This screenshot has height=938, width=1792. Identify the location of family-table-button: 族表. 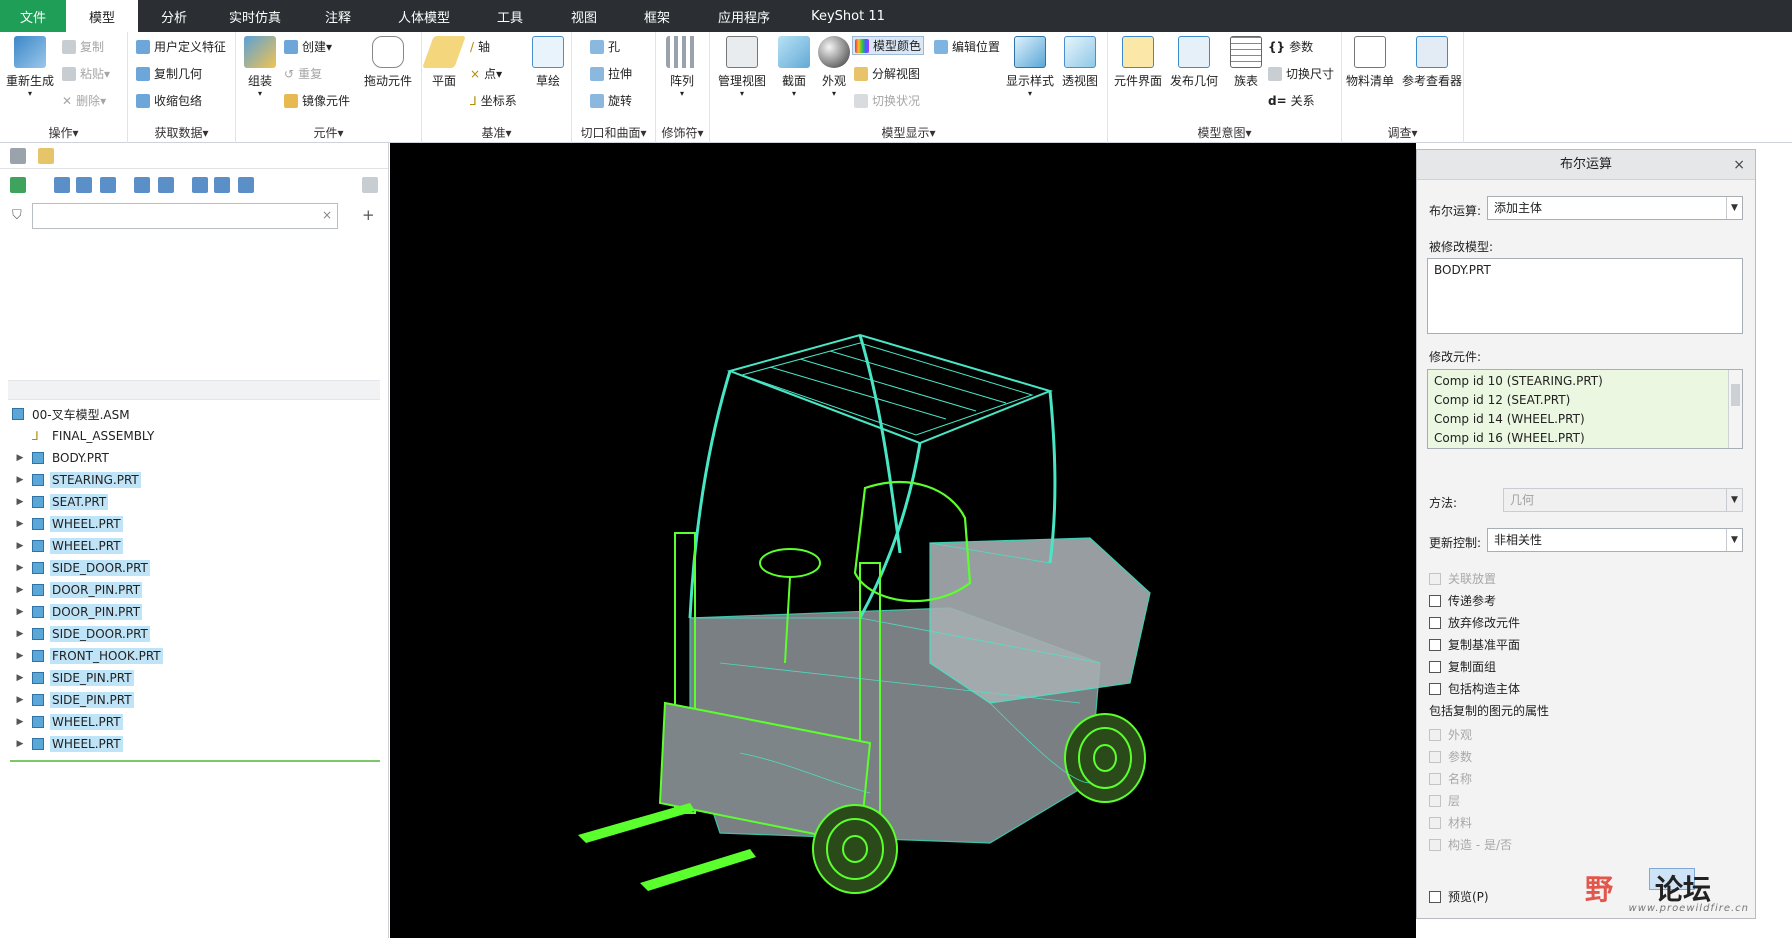
(1246, 62).